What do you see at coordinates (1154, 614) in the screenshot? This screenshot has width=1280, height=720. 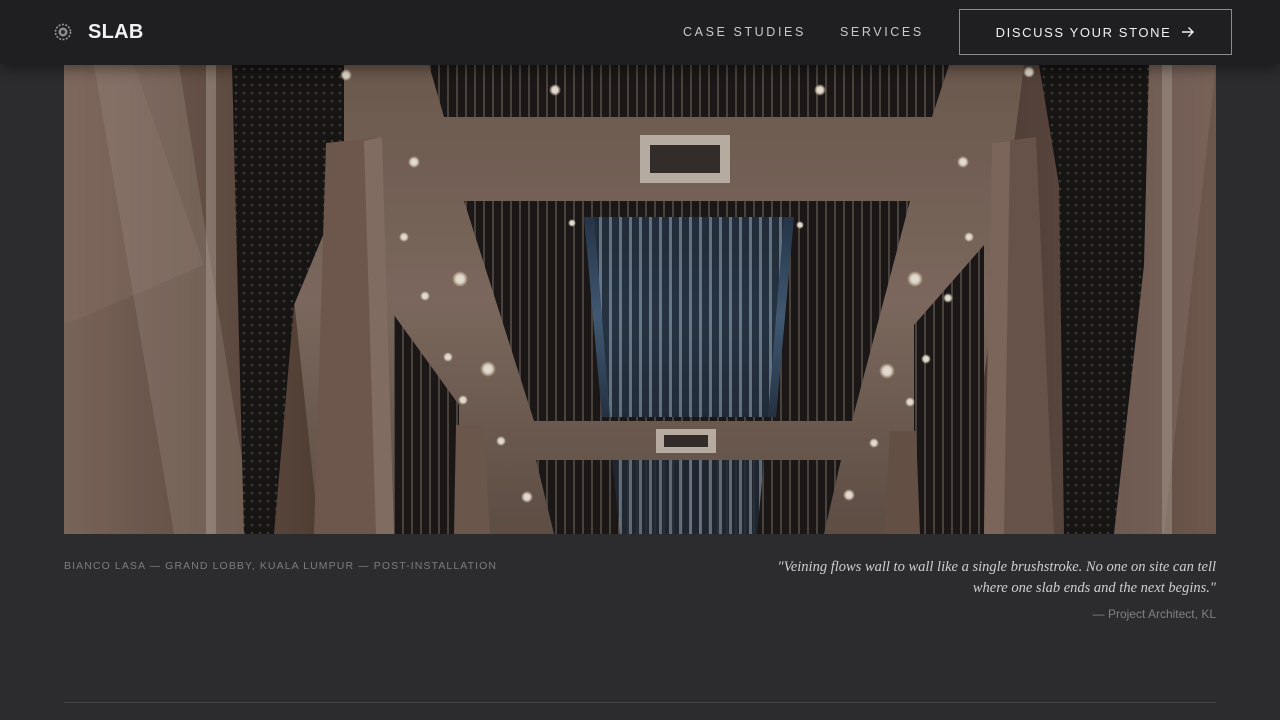 I see `testimonial-author: — Project Architect, KL` at bounding box center [1154, 614].